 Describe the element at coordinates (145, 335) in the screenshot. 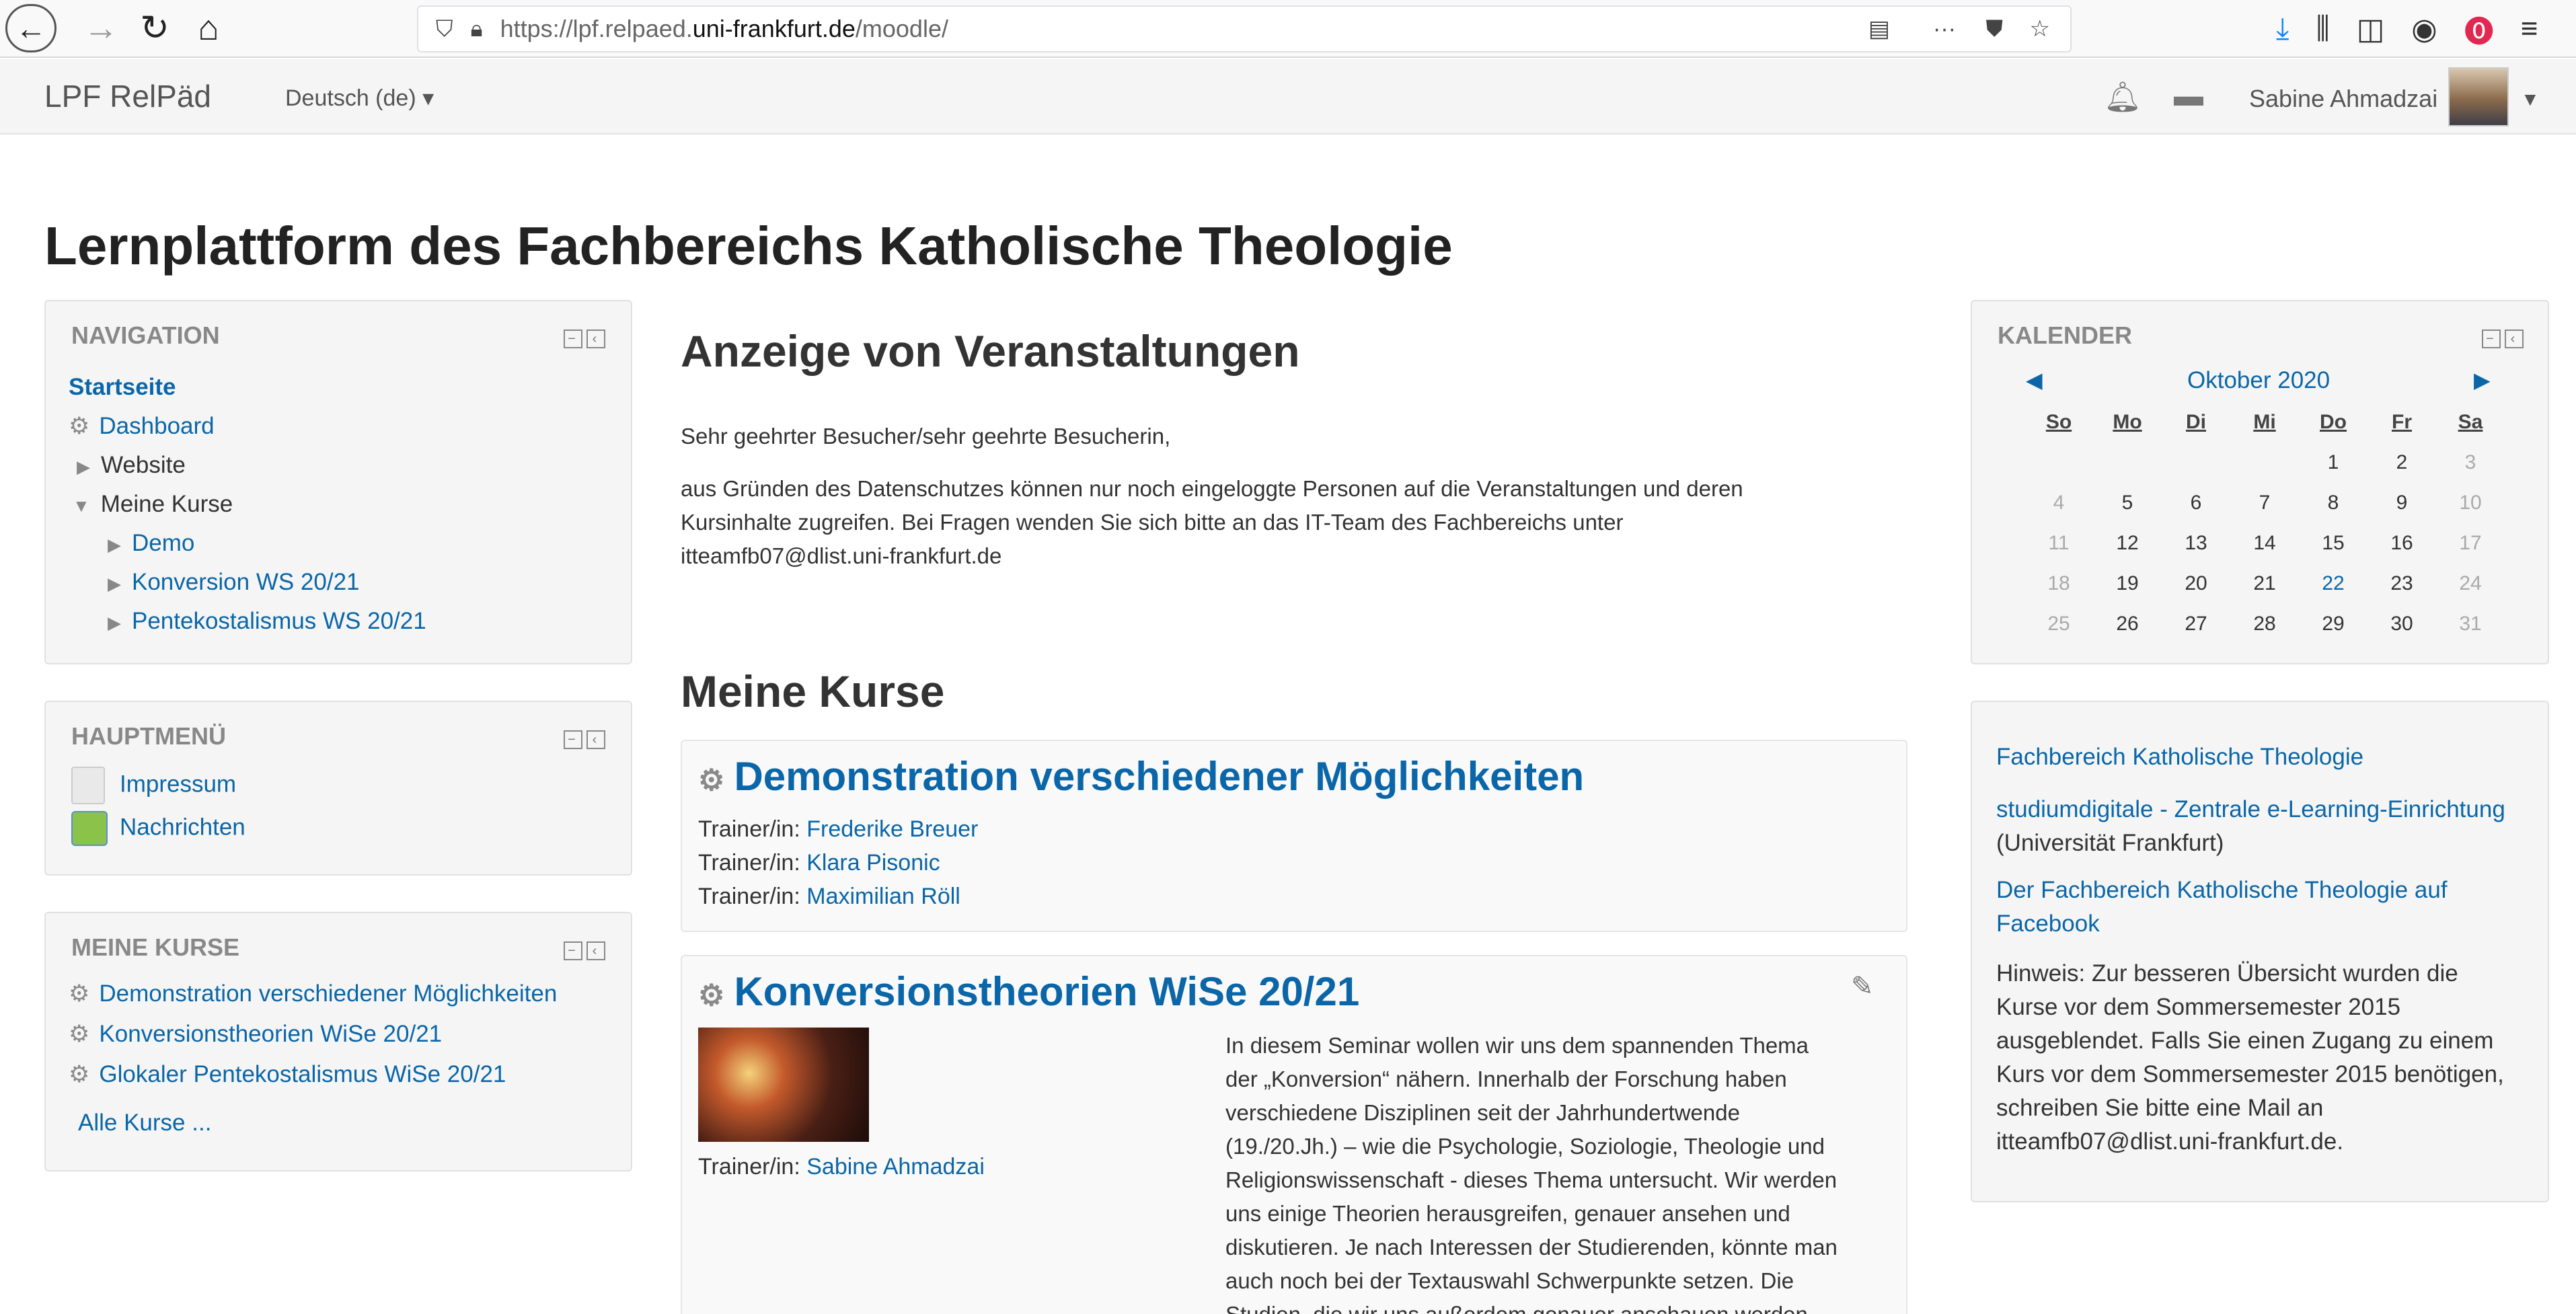

I see `block-title: NAVIGATION` at that location.